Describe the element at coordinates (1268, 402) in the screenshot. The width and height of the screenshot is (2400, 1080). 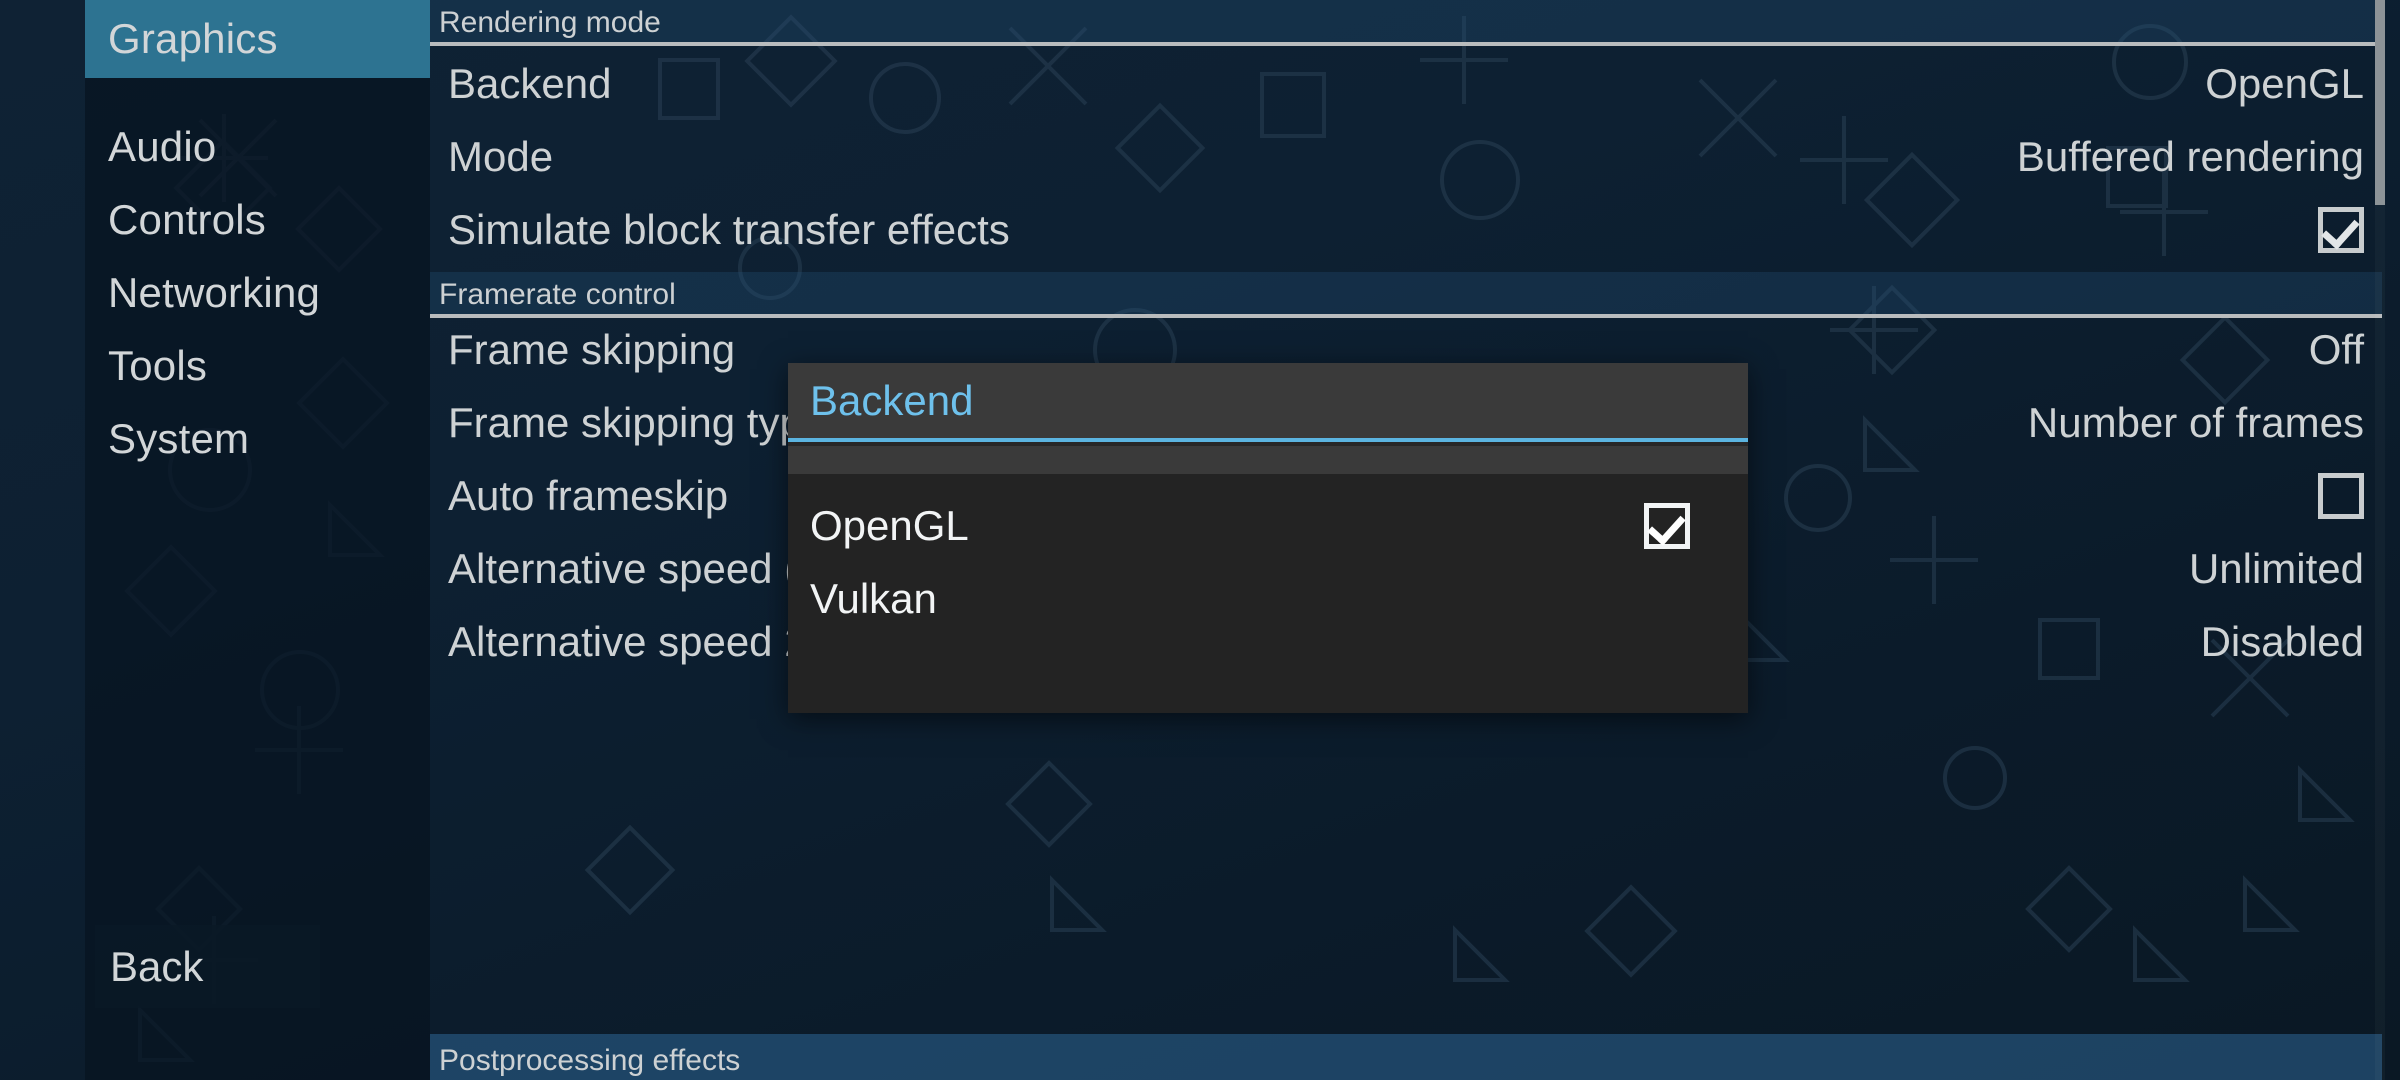
I see `dialog-titlebar: Backend` at that location.